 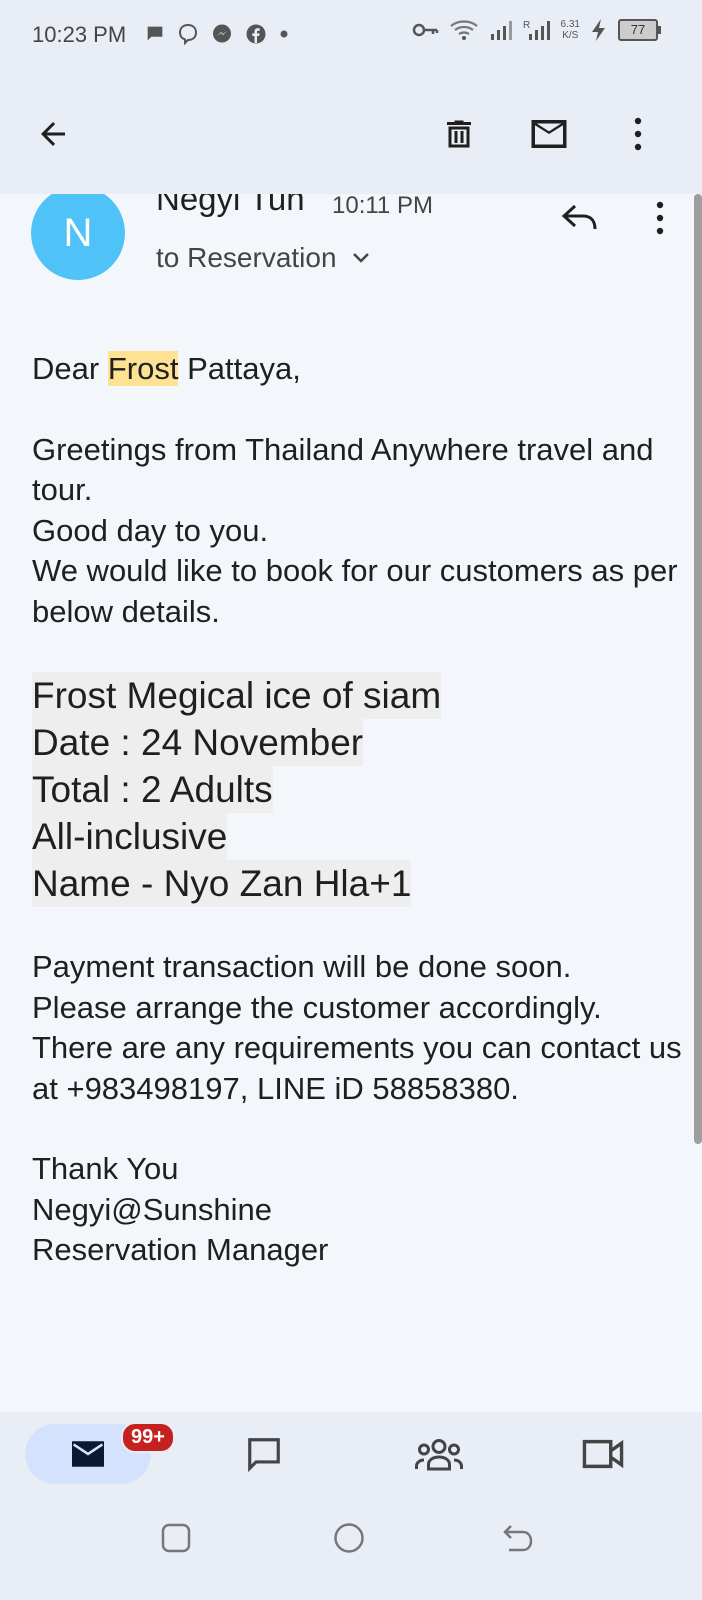 I want to click on reply-icon, so click(x=579, y=217).